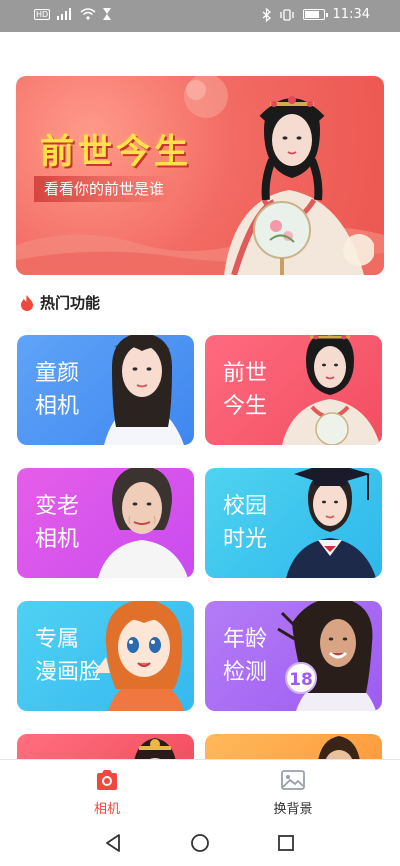  What do you see at coordinates (293, 809) in the screenshot?
I see `nav-background-label: 换背景` at bounding box center [293, 809].